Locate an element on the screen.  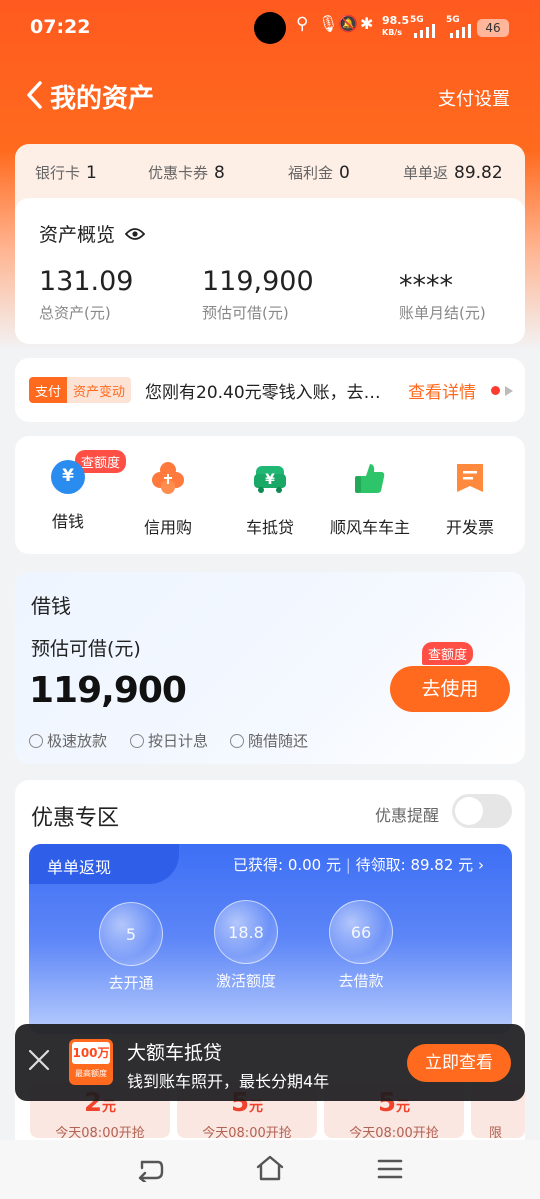
loan-logo: 100万 最高额度 is located at coordinates (91, 1062).